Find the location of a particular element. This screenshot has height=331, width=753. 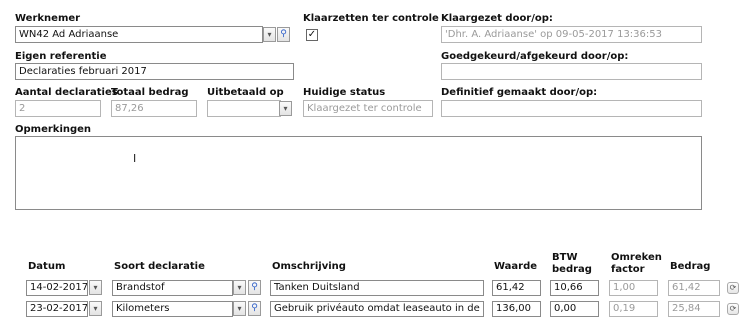

uitbetaald-label: Uitbetaald op is located at coordinates (245, 92).